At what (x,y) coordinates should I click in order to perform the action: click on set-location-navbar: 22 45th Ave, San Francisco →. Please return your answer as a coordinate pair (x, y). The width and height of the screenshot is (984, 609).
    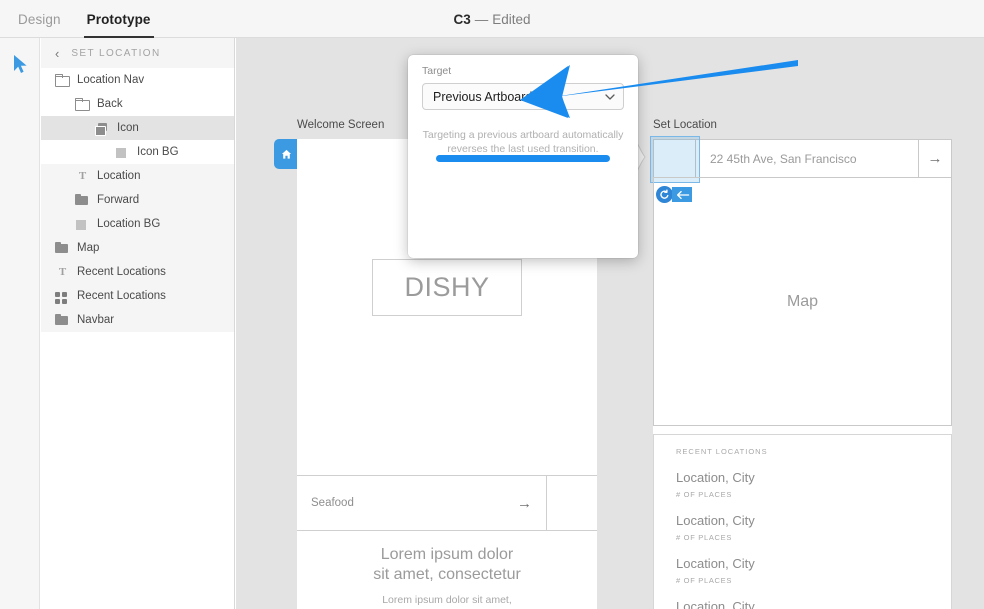
    Looking at the image, I should click on (801, 169).